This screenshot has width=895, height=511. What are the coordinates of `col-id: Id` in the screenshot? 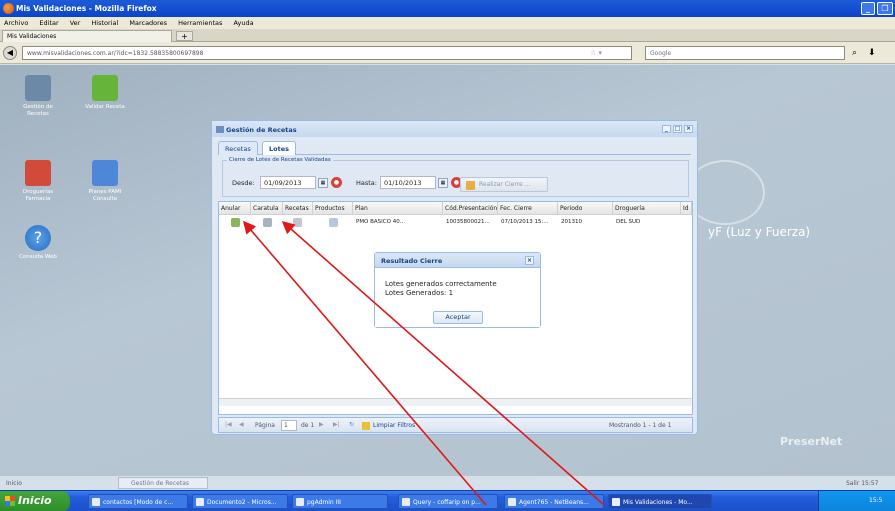 It's located at (686, 208).